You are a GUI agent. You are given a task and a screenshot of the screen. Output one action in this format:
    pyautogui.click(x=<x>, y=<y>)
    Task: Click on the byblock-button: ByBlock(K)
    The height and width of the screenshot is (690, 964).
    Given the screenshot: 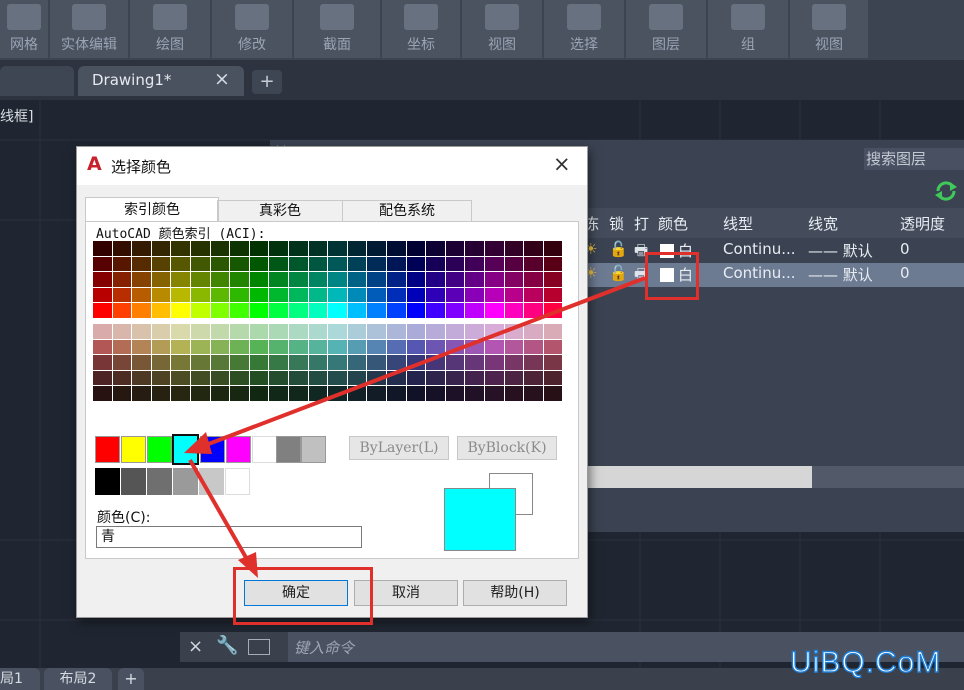 What is the action you would take?
    pyautogui.click(x=507, y=448)
    